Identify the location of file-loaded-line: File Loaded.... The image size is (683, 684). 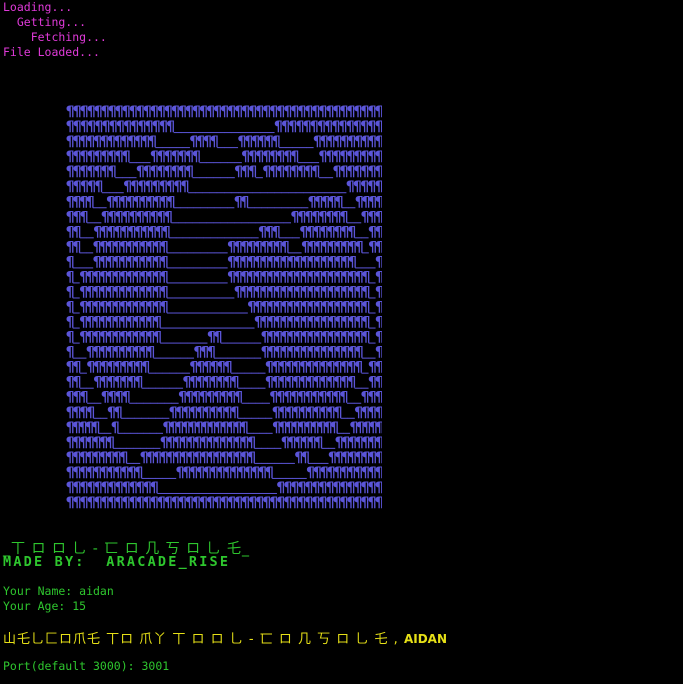
(51, 52).